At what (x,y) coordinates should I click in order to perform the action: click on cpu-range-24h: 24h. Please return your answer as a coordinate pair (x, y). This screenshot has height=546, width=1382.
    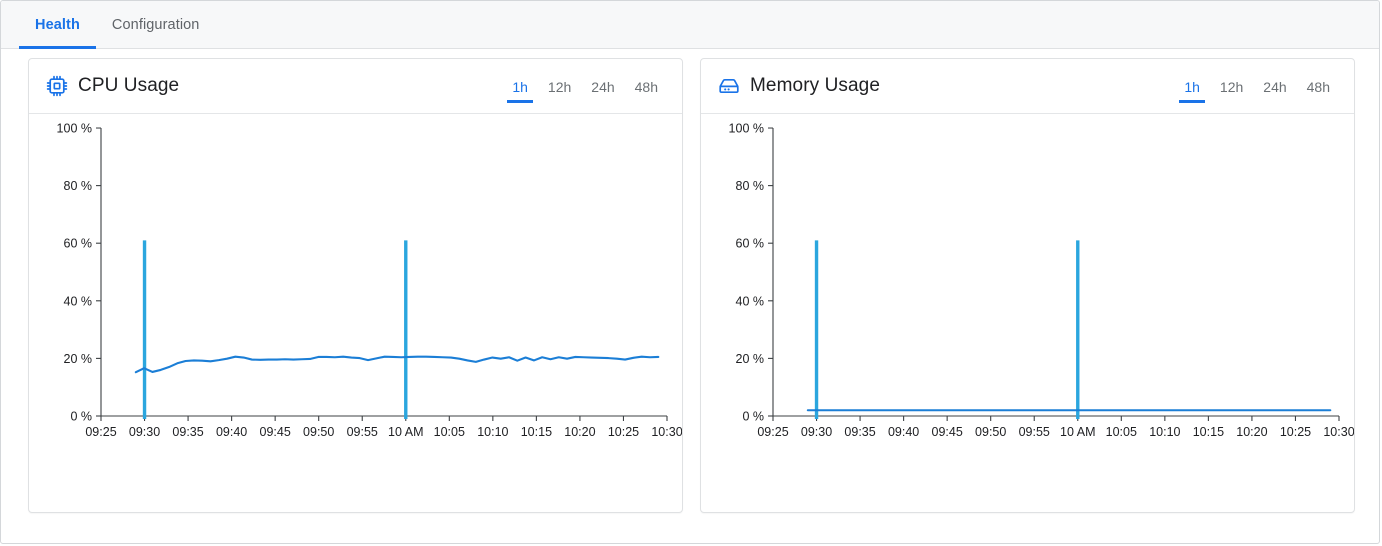
    Looking at the image, I should click on (602, 91).